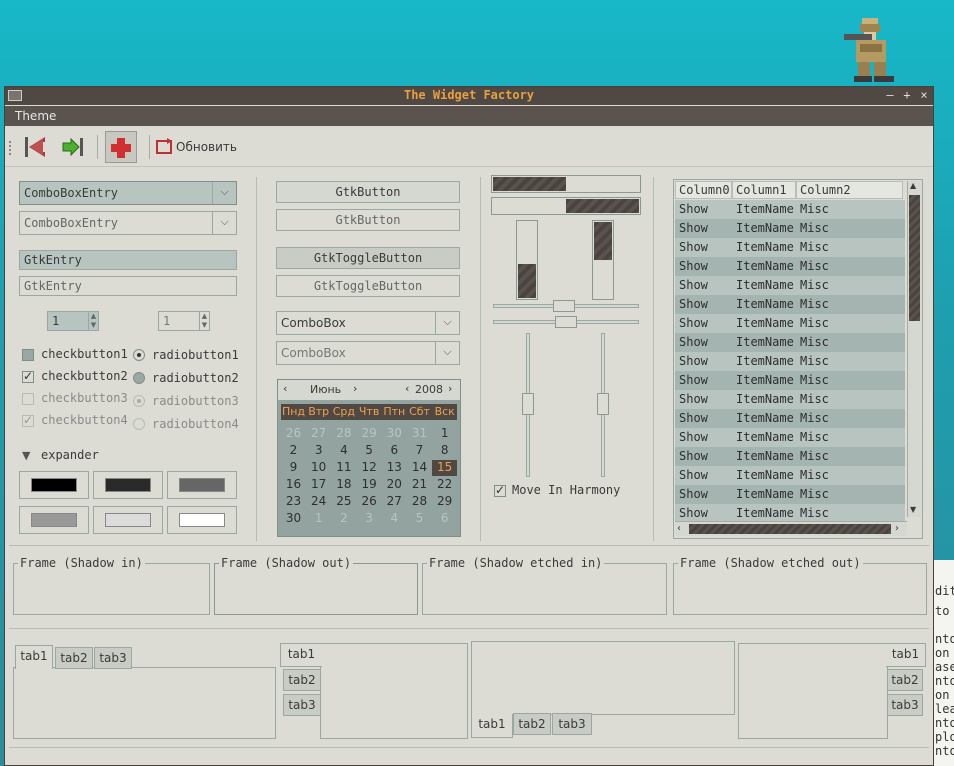 The image size is (954, 766). What do you see at coordinates (368, 353) in the screenshot?
I see `combo-box-2: ComboBox ⌵` at bounding box center [368, 353].